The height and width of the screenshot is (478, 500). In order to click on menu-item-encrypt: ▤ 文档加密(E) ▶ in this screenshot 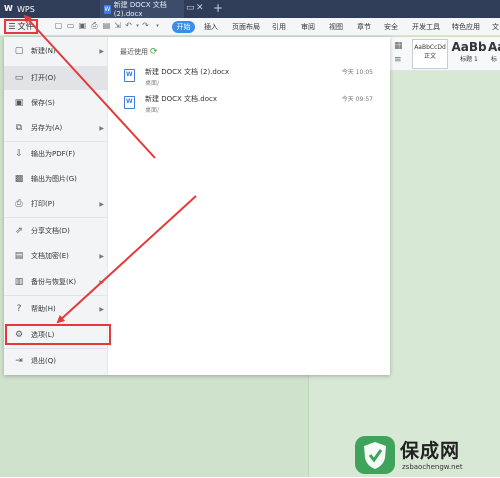, I will do `click(56, 256)`.